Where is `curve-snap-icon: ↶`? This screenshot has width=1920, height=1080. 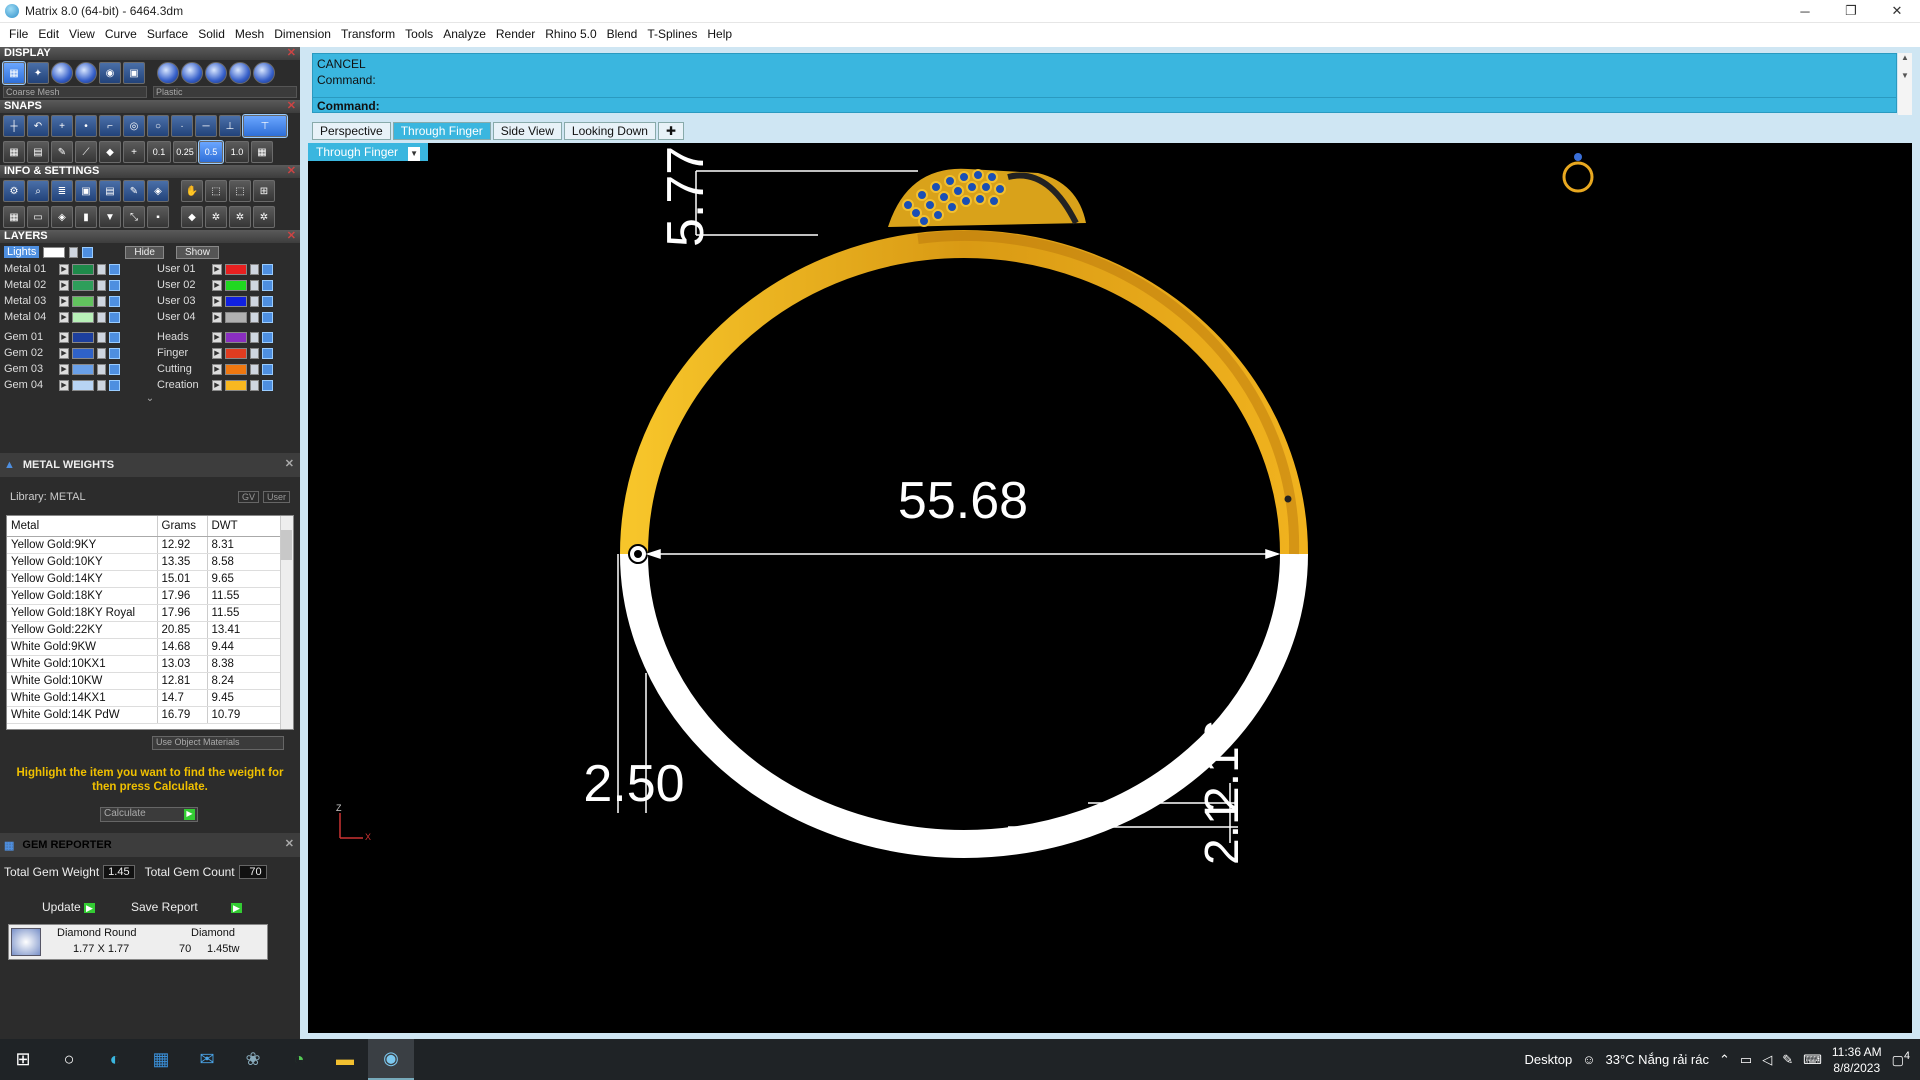
curve-snap-icon: ↶ is located at coordinates (38, 126).